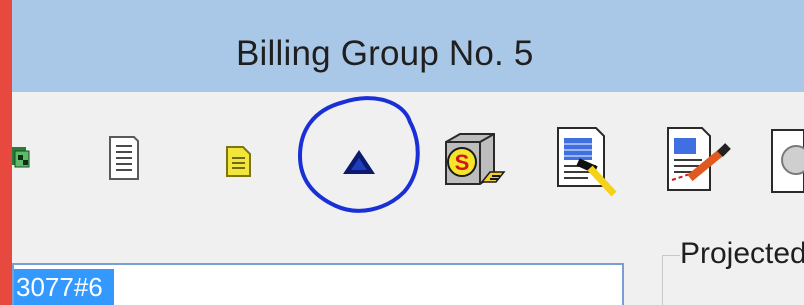 The height and width of the screenshot is (305, 804). What do you see at coordinates (742, 254) in the screenshot?
I see `projected-group-label: Projected` at bounding box center [742, 254].